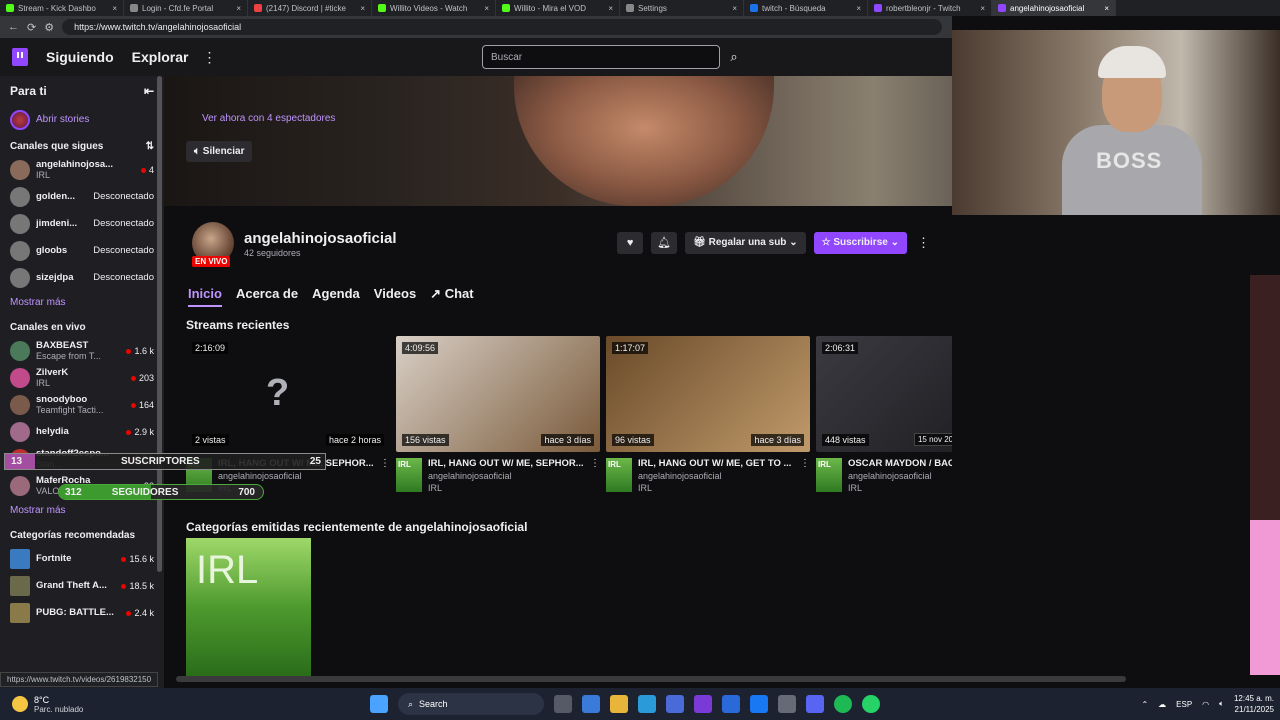  What do you see at coordinates (601, 57) in the screenshot?
I see `search-input: Buscar` at bounding box center [601, 57].